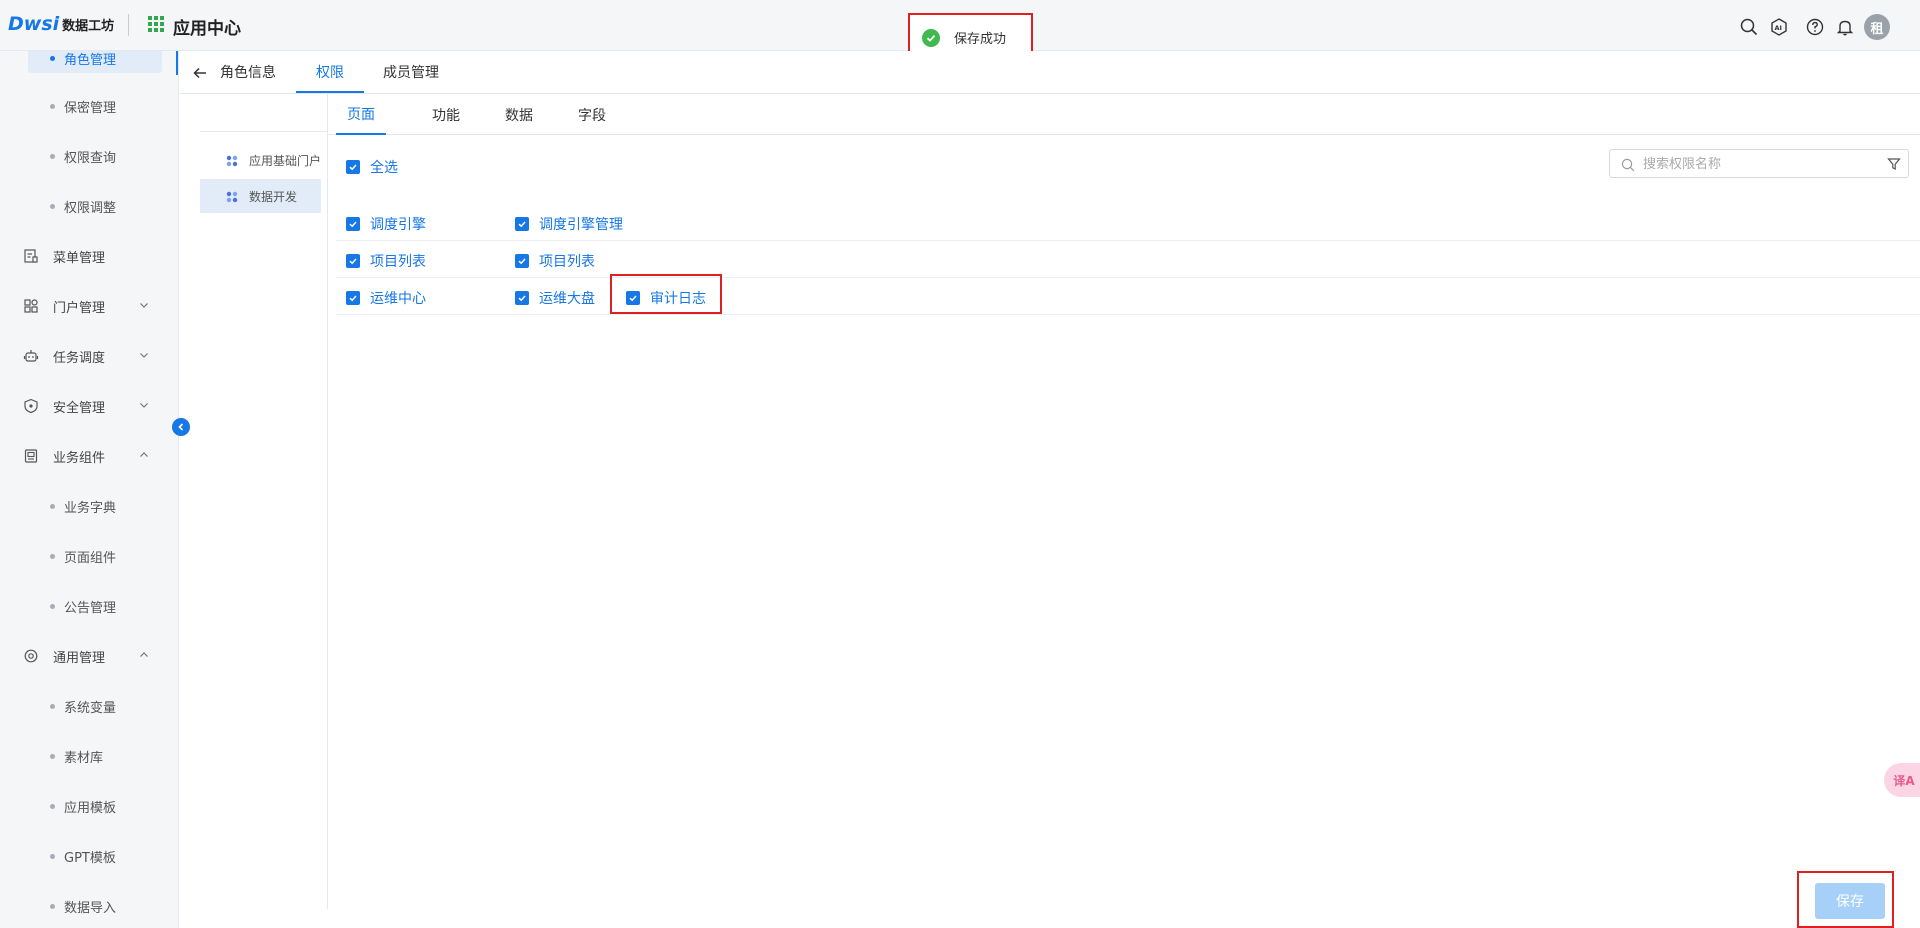 This screenshot has width=1920, height=928. What do you see at coordinates (1124, 114) in the screenshot?
I see `permission-type-tabs: 页面 功能 数据 字段` at bounding box center [1124, 114].